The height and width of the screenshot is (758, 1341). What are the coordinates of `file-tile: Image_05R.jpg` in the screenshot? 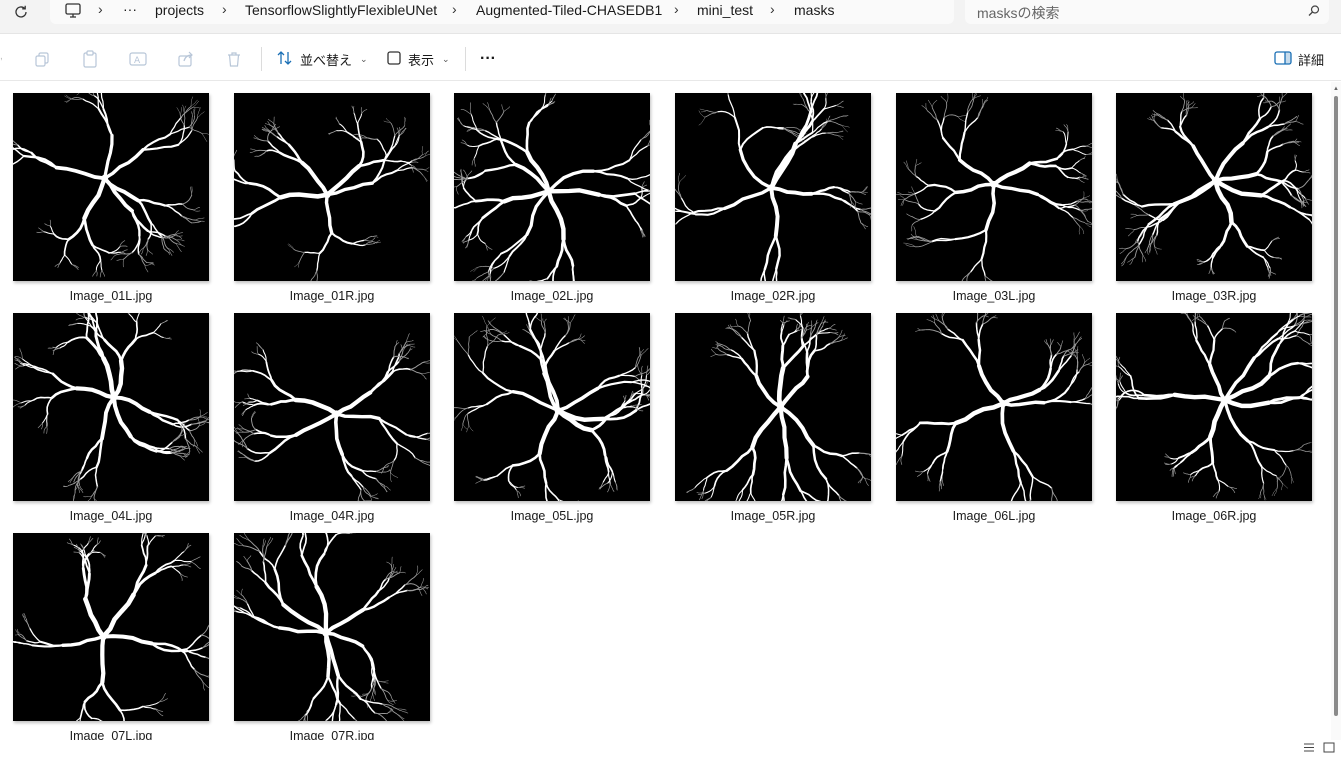 It's located at (773, 408).